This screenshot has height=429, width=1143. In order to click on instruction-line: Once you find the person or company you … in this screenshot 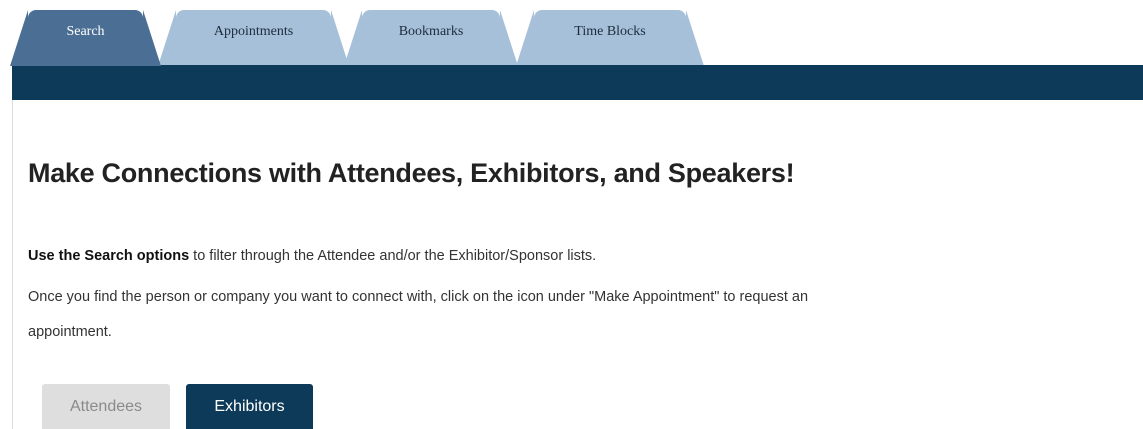, I will do `click(418, 297)`.